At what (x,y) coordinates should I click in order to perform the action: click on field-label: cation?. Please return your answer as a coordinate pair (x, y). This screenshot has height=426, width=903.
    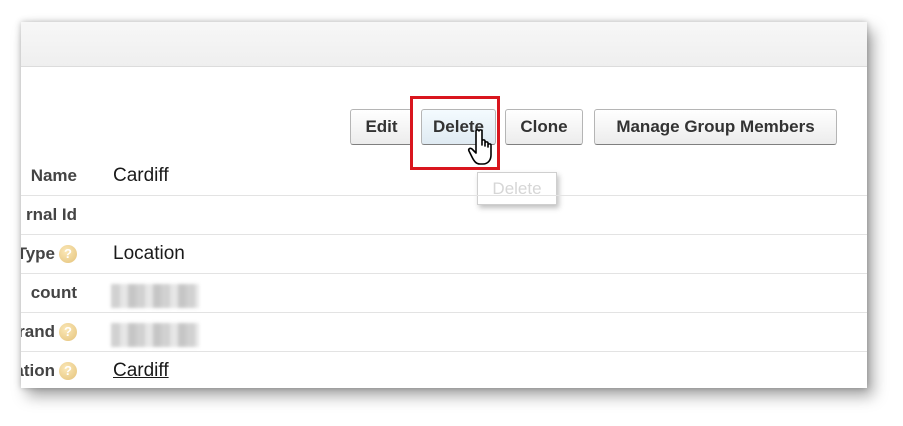
    Looking at the image, I should click on (49, 370).